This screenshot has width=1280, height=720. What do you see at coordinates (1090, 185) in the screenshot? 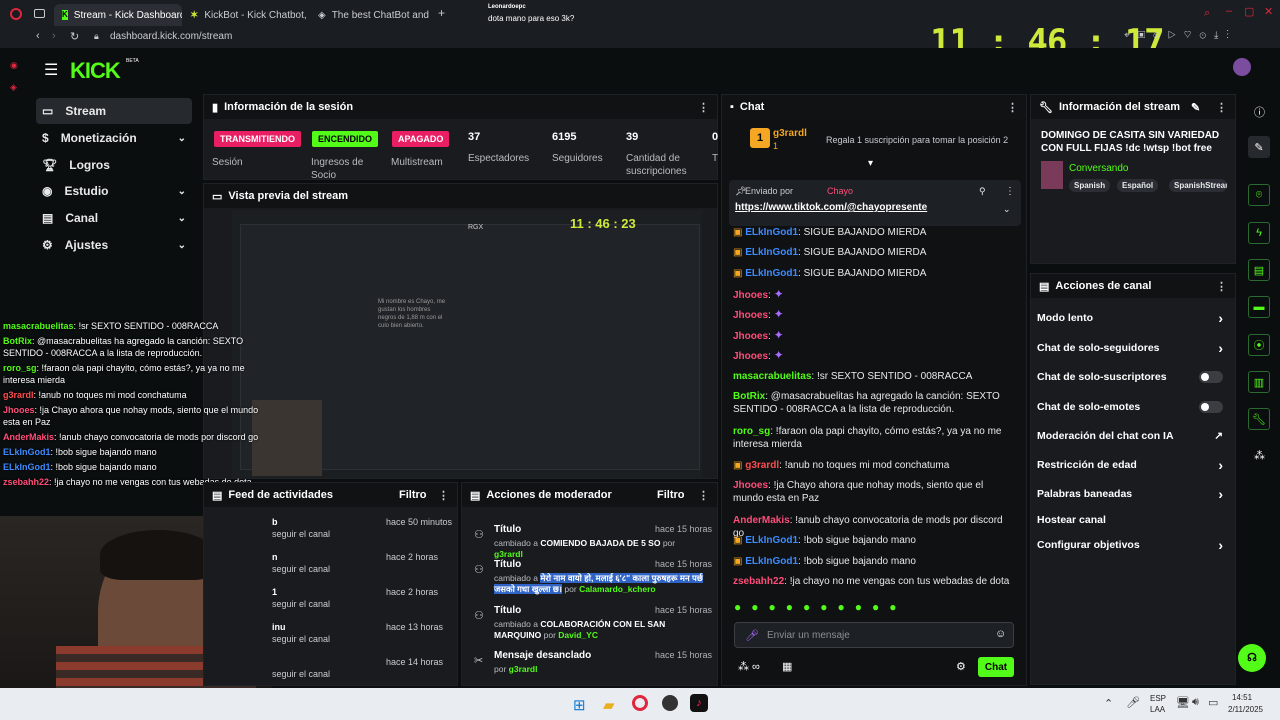
I see `tag: Spanish` at bounding box center [1090, 185].